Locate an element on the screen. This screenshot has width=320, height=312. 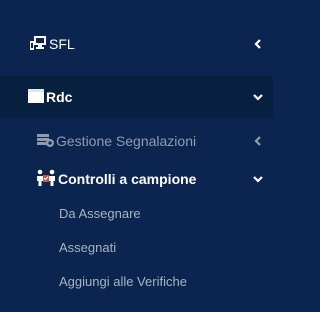
menu-item-label: Controlli a campione is located at coordinates (127, 179).